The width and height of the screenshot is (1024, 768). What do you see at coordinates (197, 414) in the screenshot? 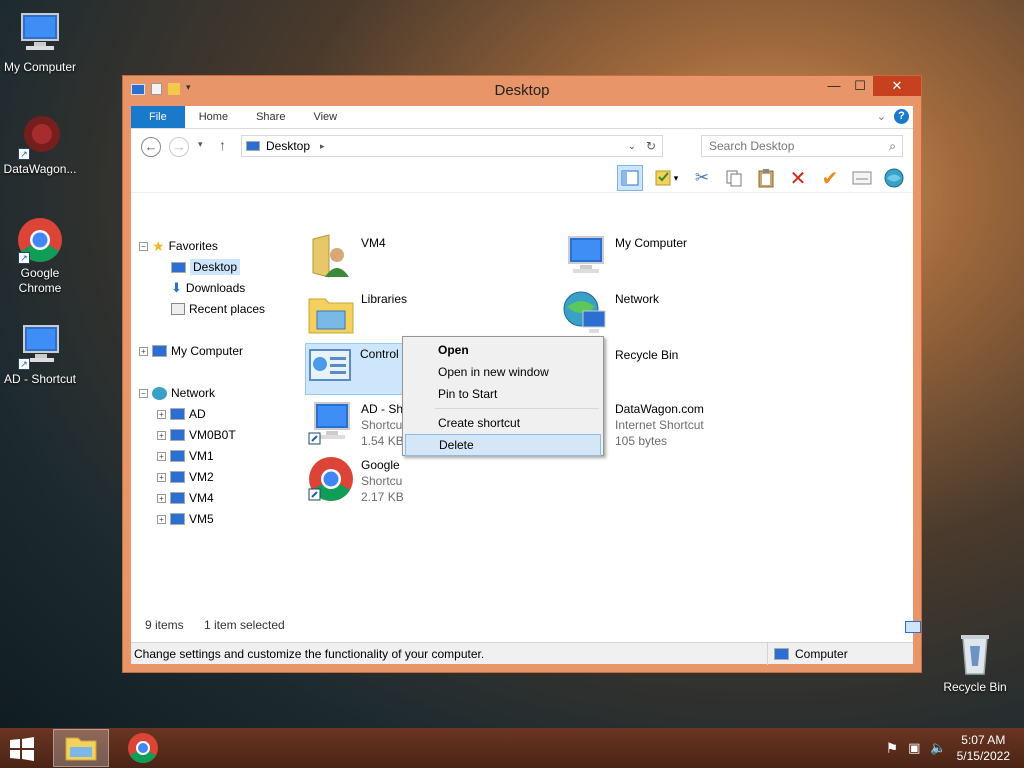
I see `tree-label: AD` at bounding box center [197, 414].